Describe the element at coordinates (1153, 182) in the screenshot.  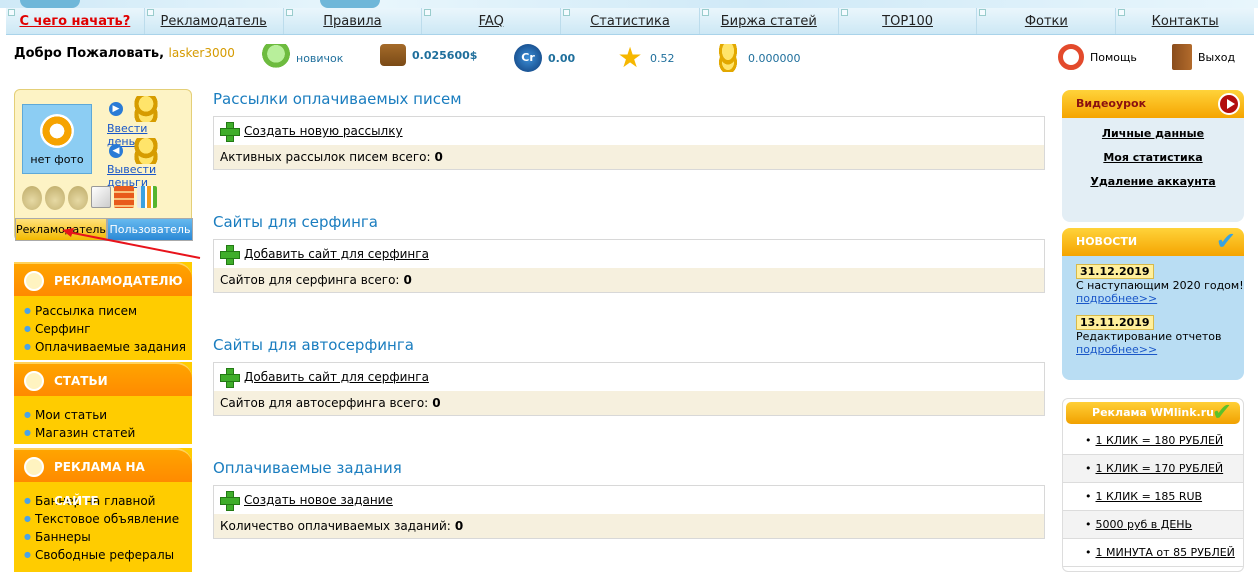
I see `link-delete-account: Удаление аккаунта` at that location.